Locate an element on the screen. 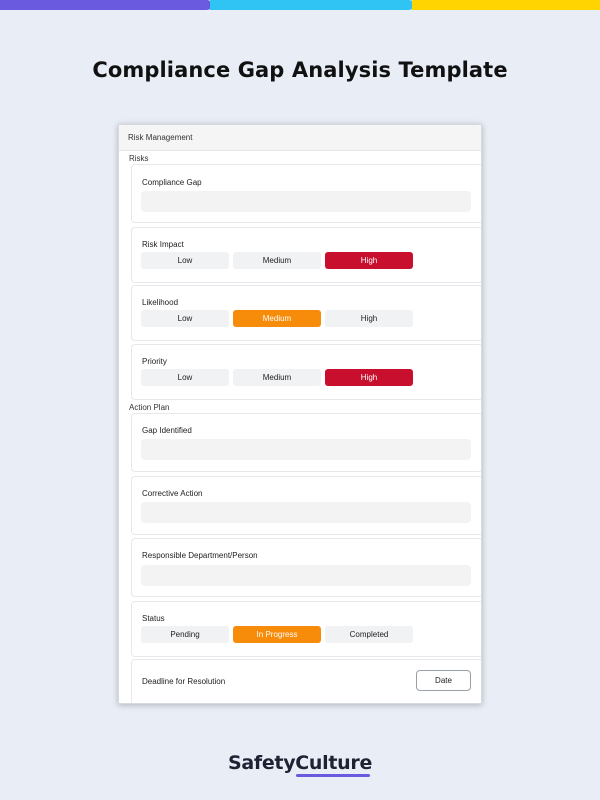  risk-impact-medium-button: Medium is located at coordinates (277, 260).